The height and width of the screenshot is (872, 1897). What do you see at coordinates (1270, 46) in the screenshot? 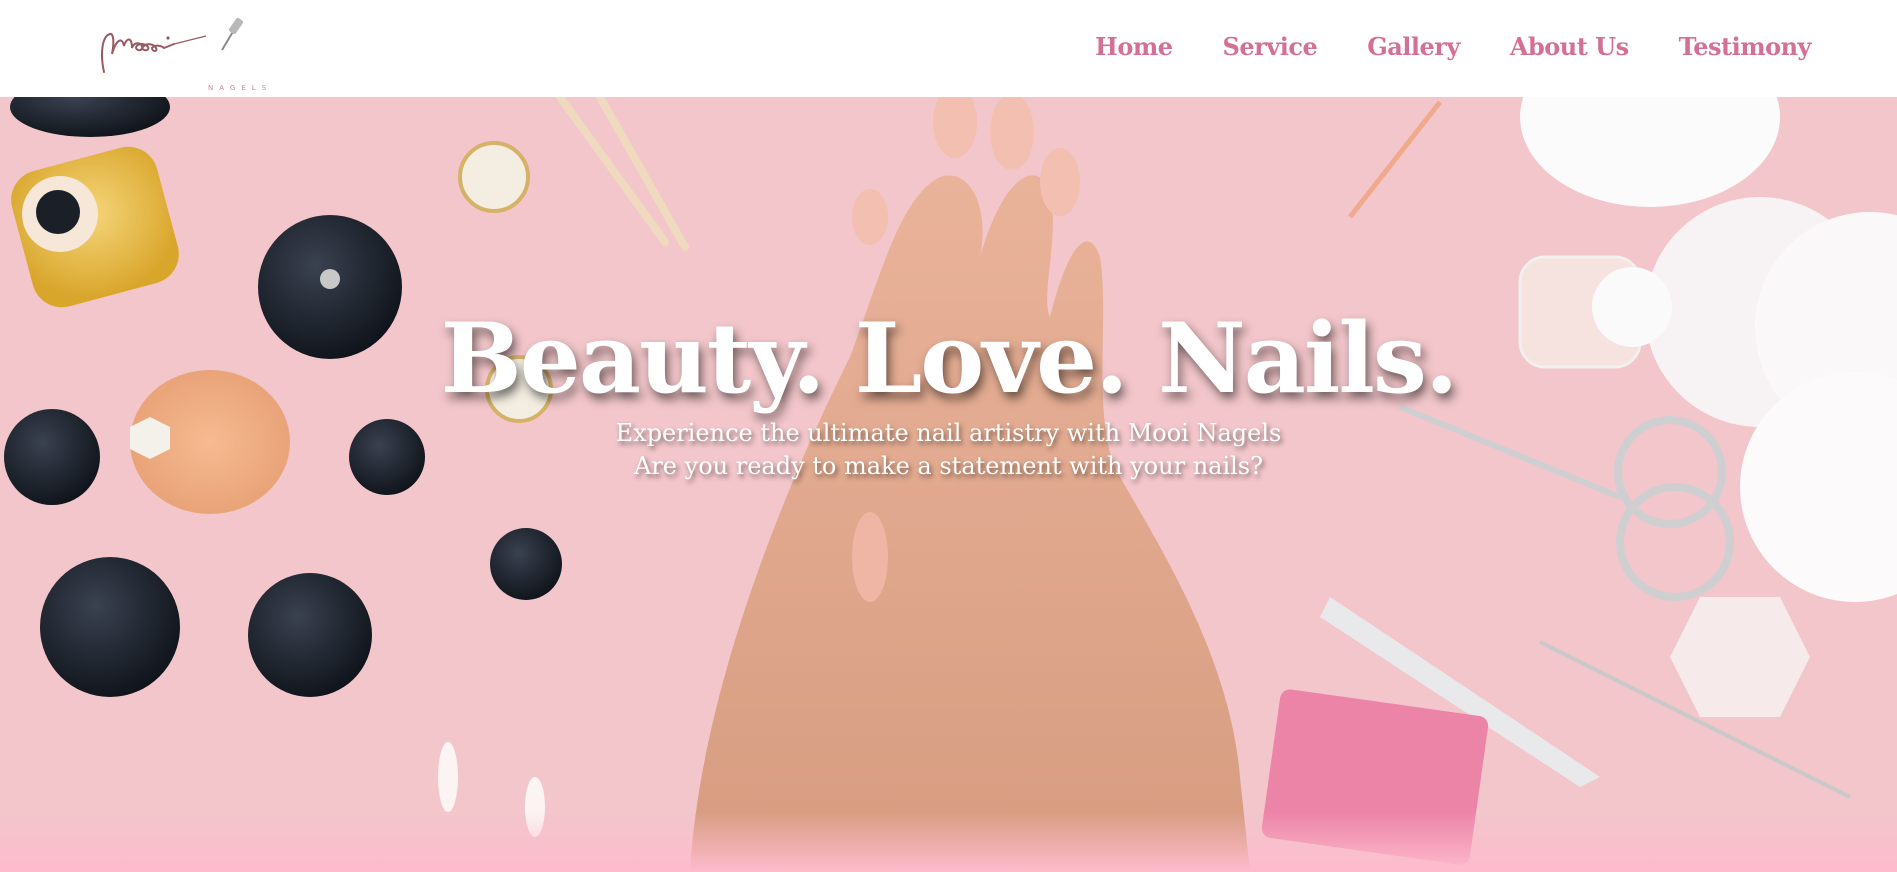
I see `nav-service: Service` at bounding box center [1270, 46].